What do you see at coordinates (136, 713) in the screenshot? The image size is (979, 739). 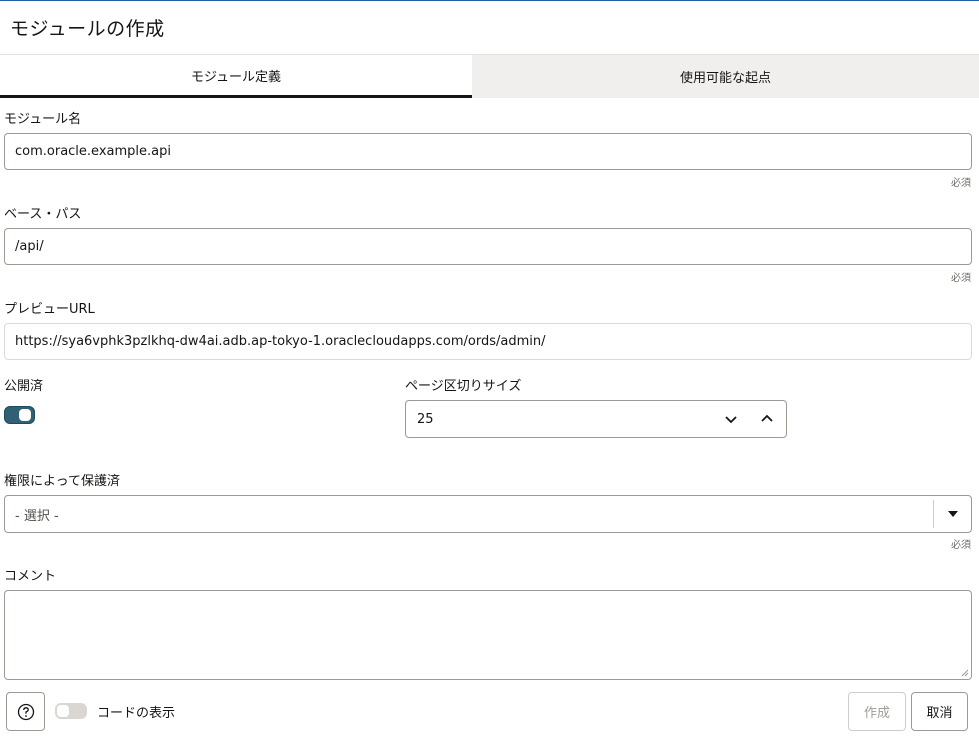 I see `show-code-label: コードの表示` at bounding box center [136, 713].